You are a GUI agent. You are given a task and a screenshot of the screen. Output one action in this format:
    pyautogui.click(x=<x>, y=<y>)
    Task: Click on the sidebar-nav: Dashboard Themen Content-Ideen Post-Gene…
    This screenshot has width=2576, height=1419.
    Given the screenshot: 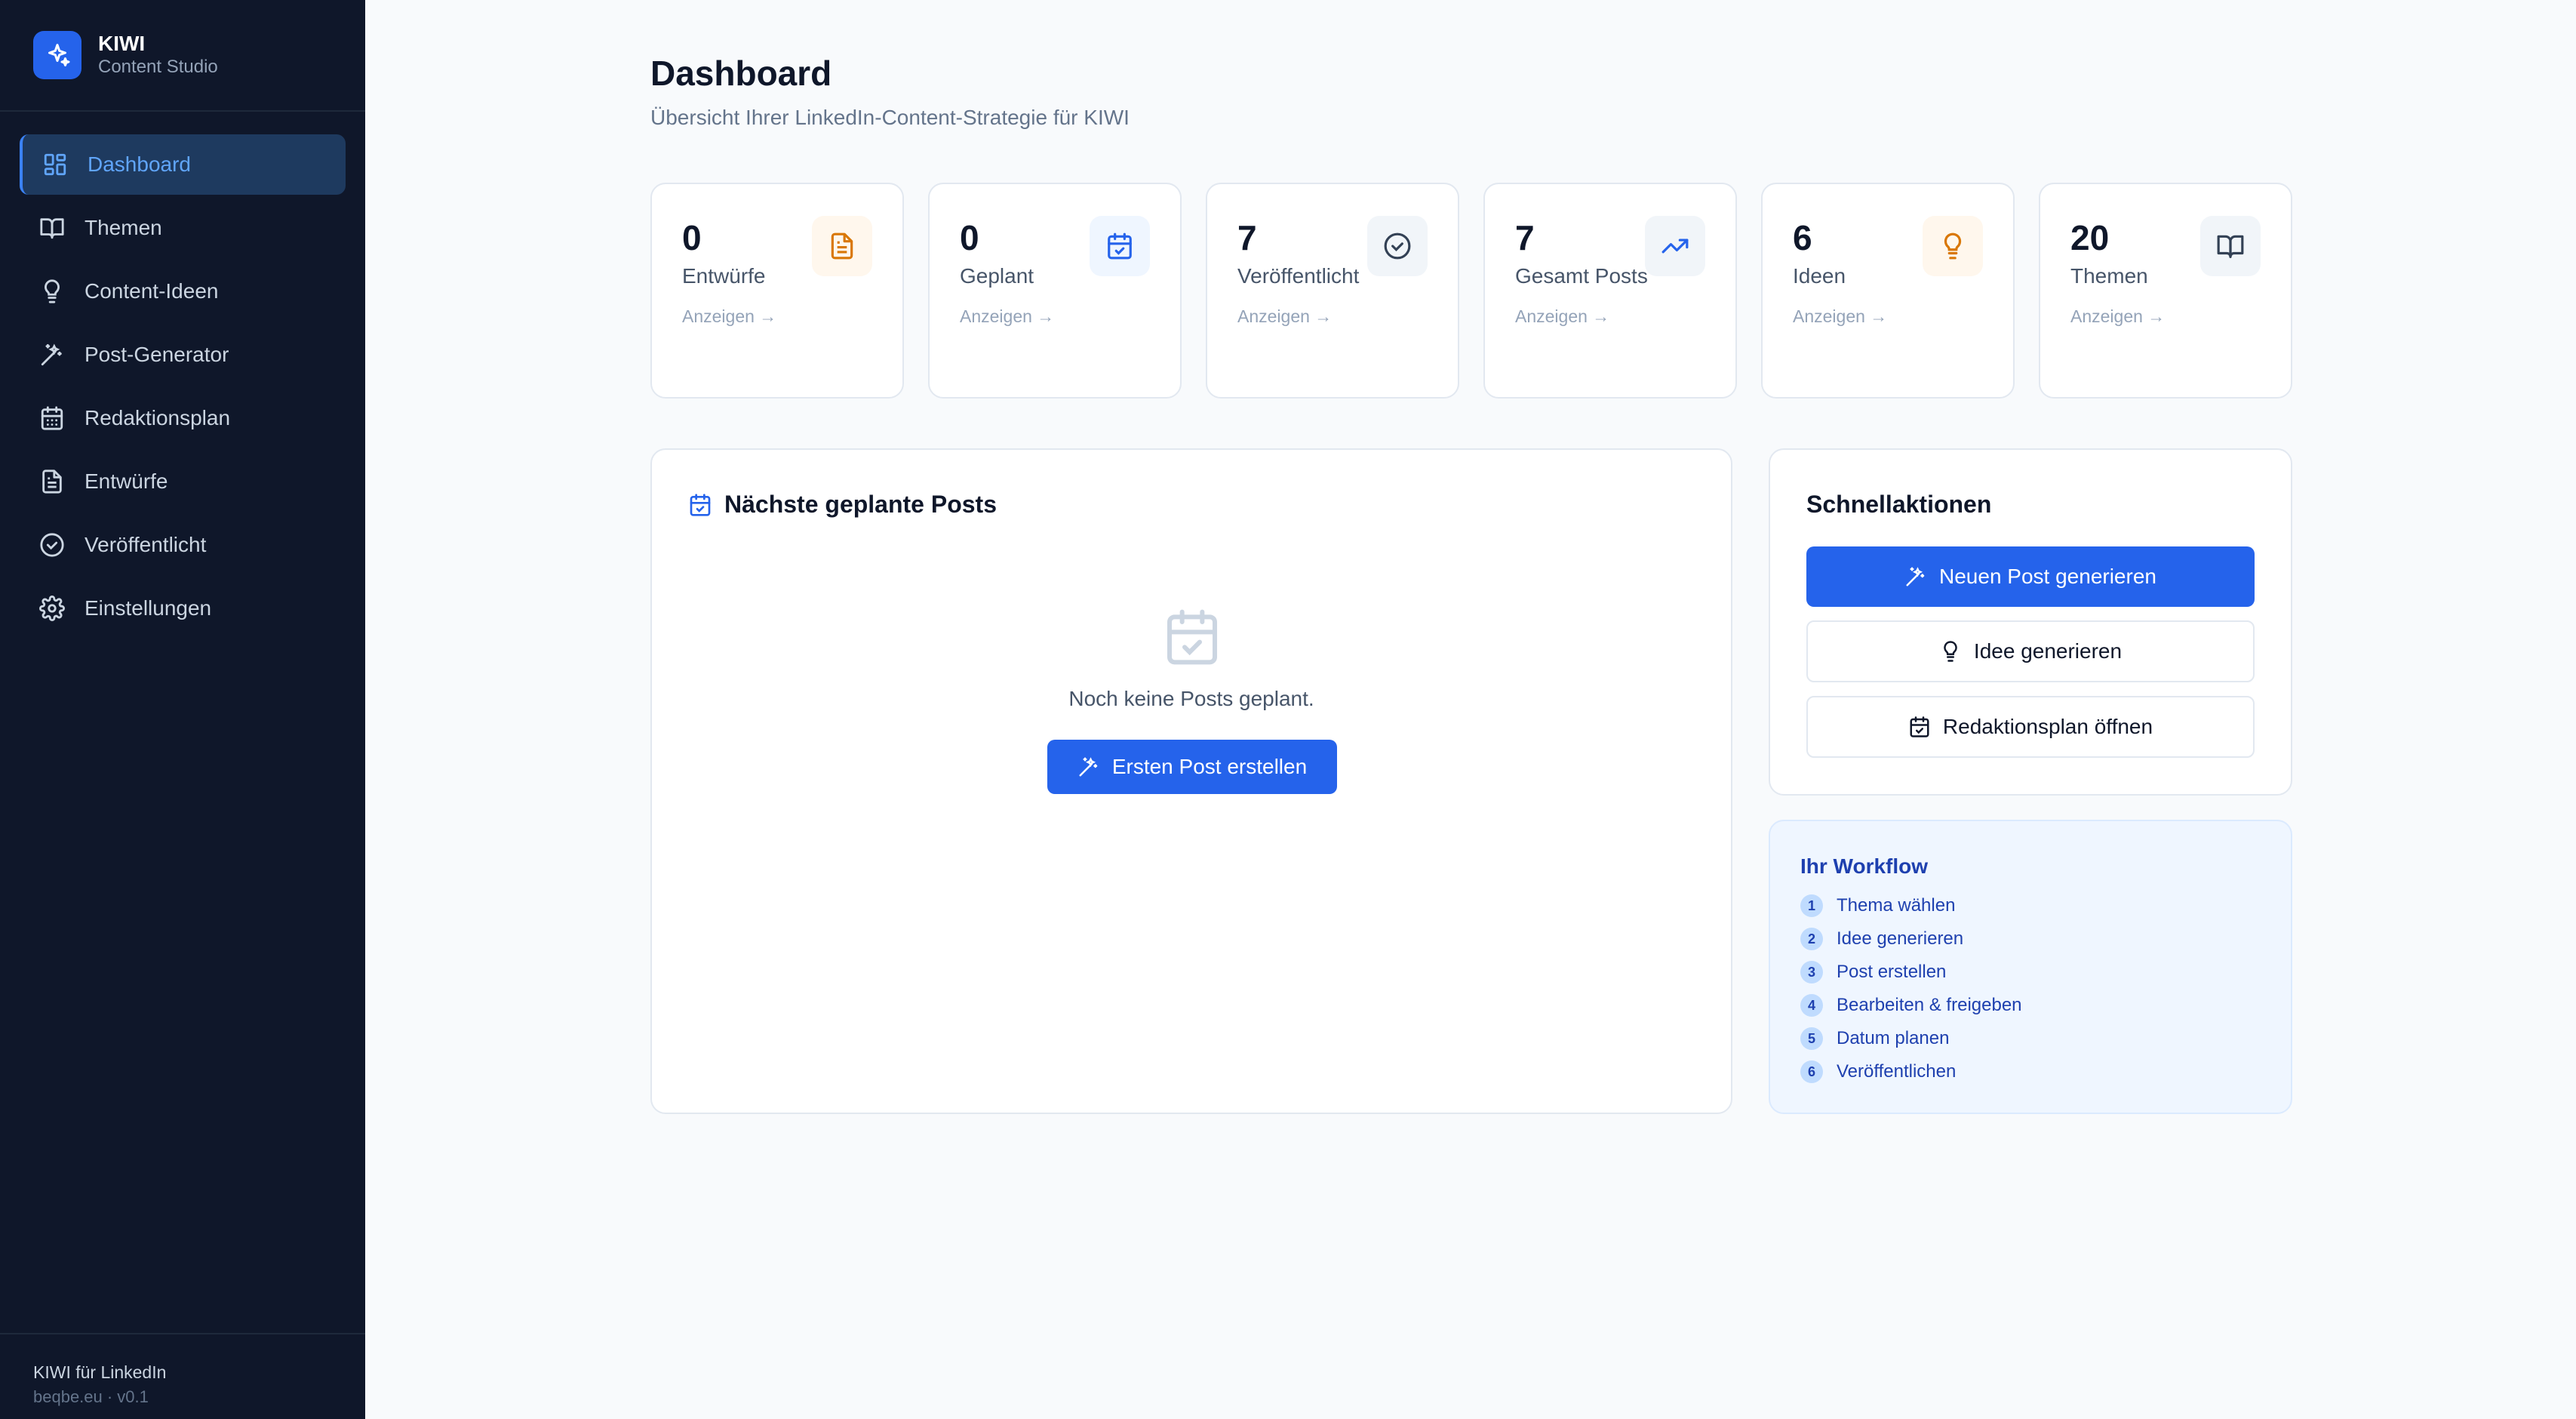 What is the action you would take?
    pyautogui.click(x=182, y=722)
    